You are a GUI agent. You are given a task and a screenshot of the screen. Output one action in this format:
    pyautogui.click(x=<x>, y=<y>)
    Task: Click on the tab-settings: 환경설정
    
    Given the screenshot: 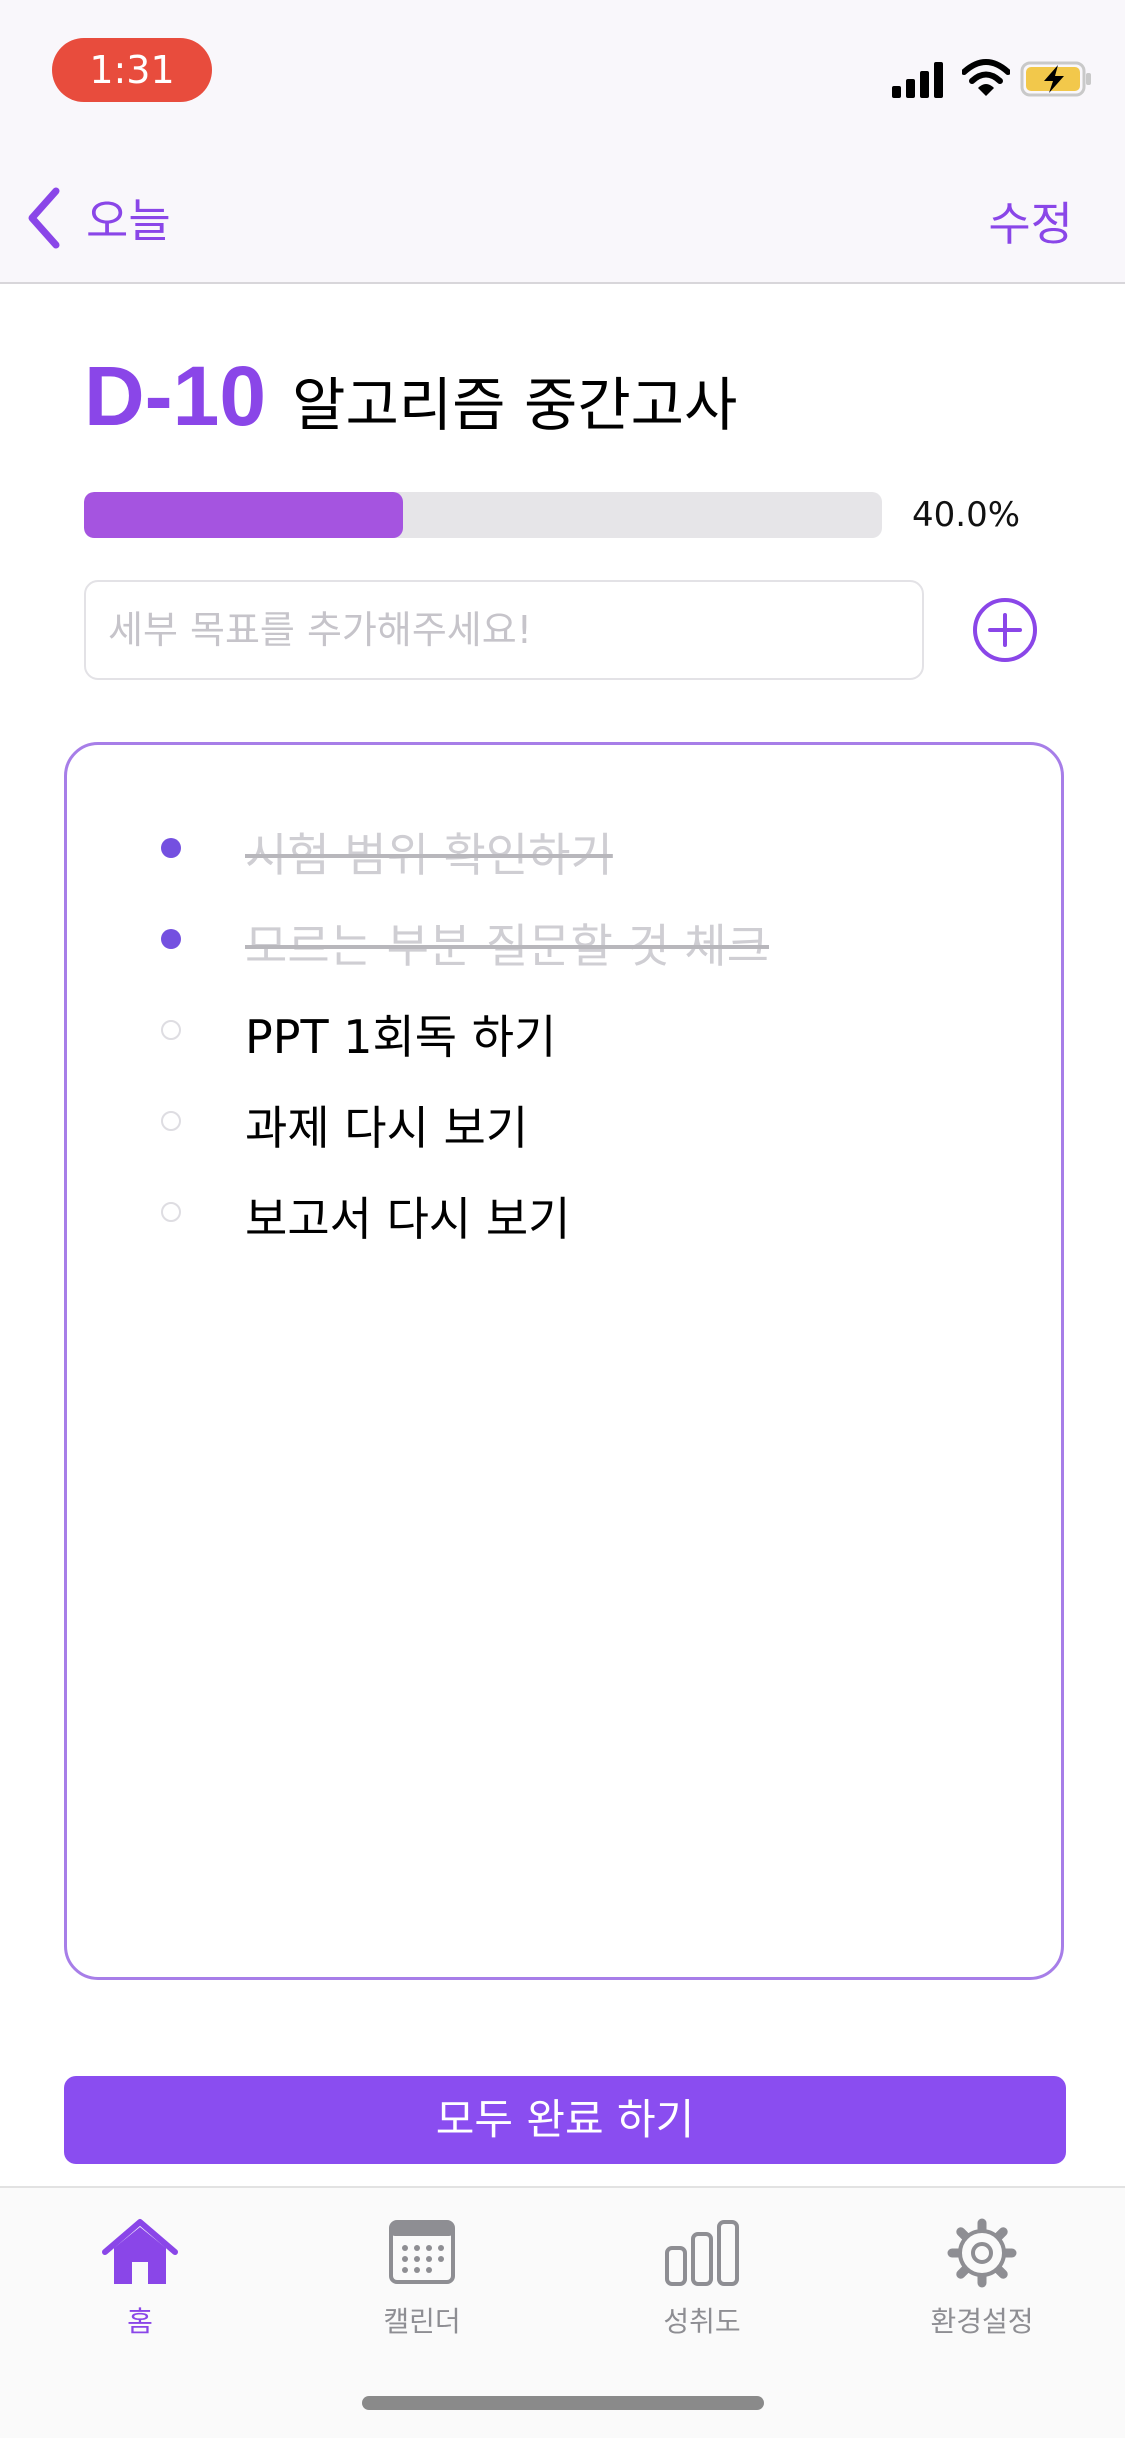 What is the action you would take?
    pyautogui.click(x=982, y=2279)
    